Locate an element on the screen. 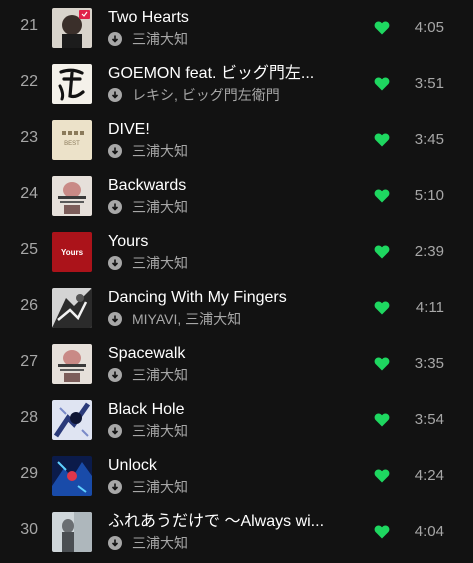  track-row: 27 Spacewalk 三浦大知 3:35 is located at coordinates (236, 364).